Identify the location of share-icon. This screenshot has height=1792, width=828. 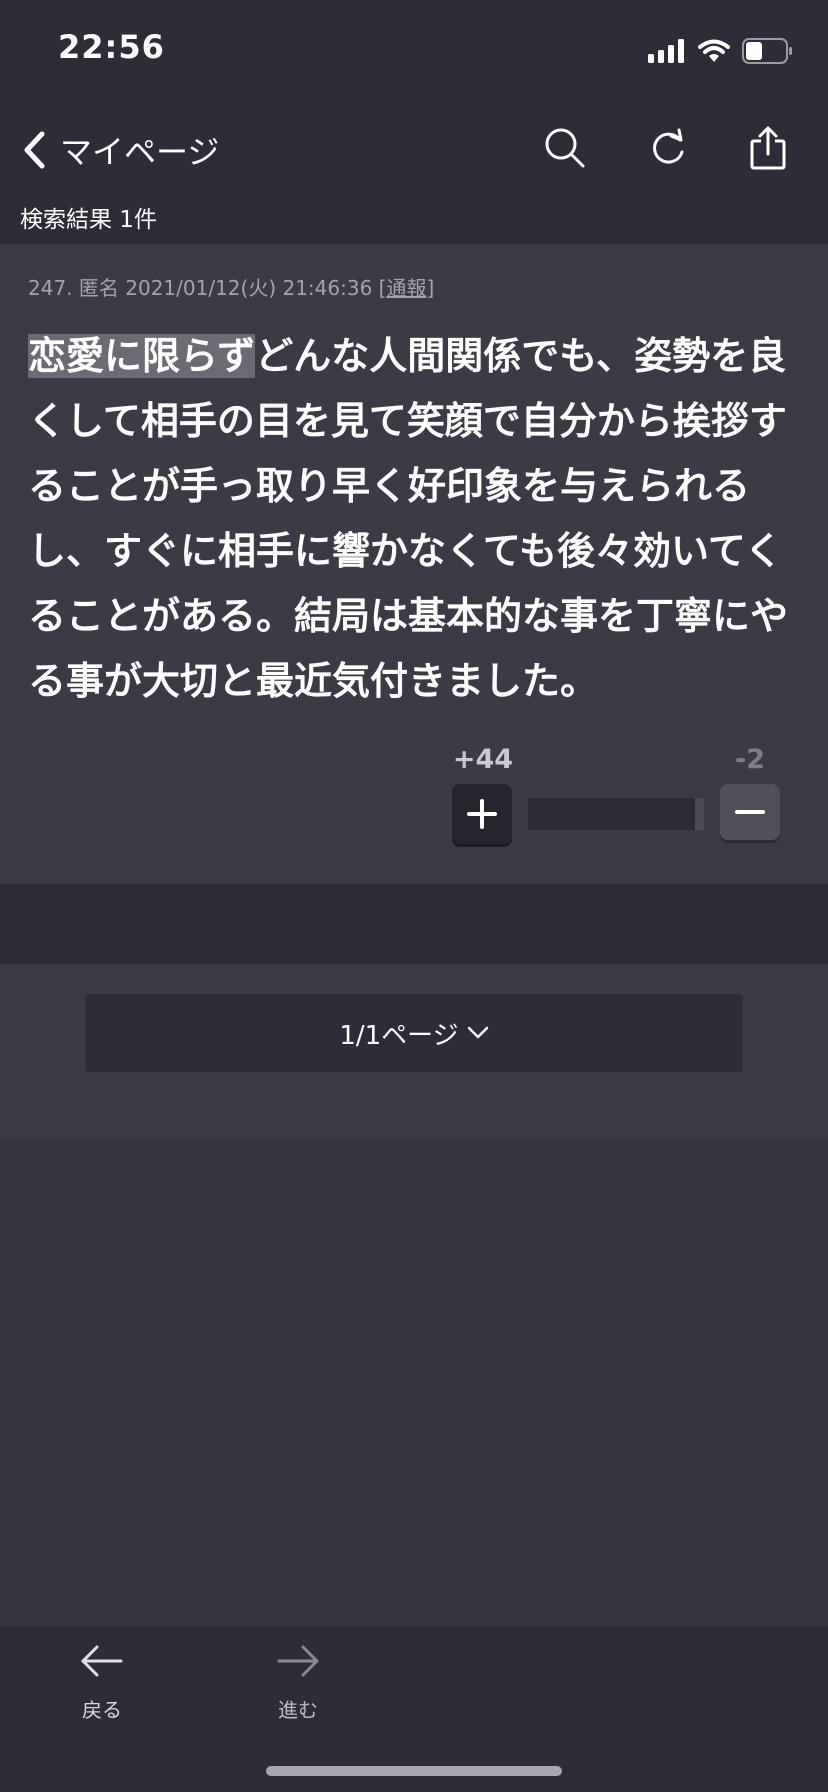
(768, 148).